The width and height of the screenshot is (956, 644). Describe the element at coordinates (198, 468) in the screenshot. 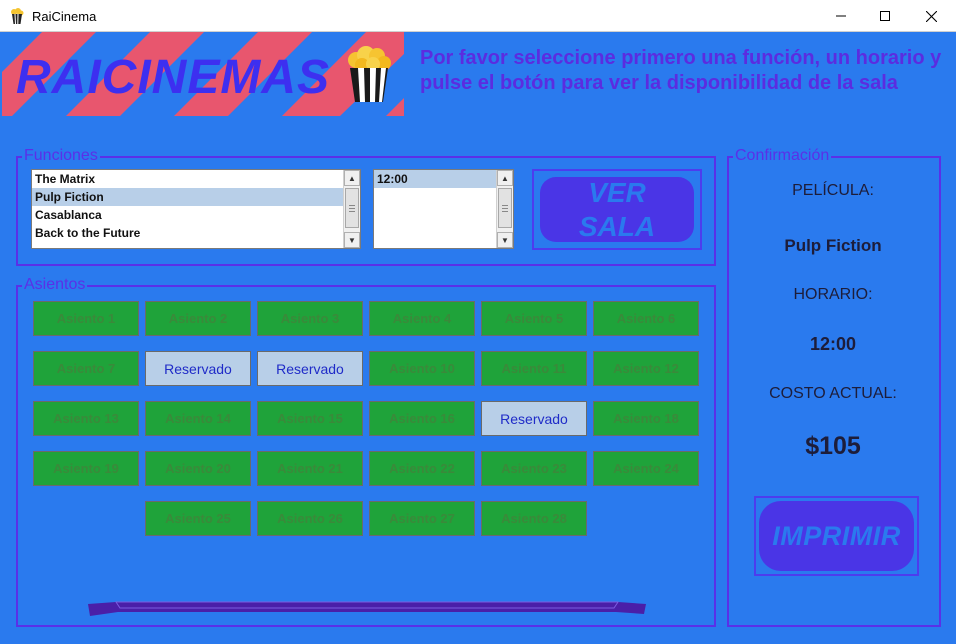

I see `seat-button: Asiento 20` at that location.